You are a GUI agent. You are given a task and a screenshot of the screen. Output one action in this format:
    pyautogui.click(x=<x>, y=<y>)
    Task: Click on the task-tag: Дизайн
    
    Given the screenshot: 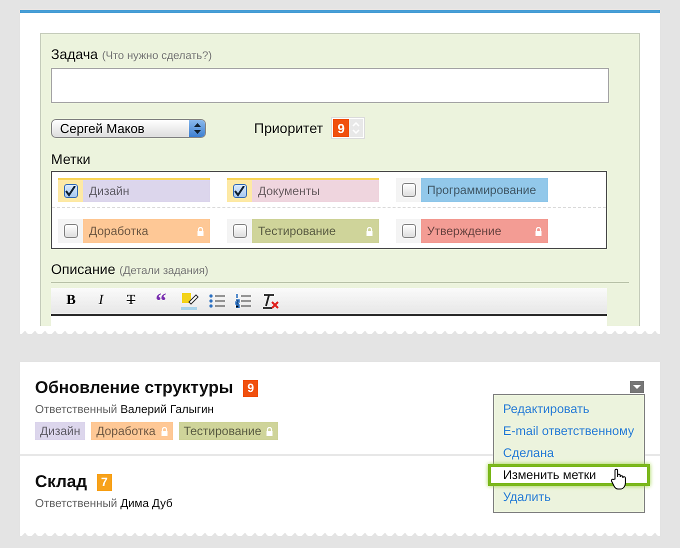 What is the action you would take?
    pyautogui.click(x=60, y=431)
    